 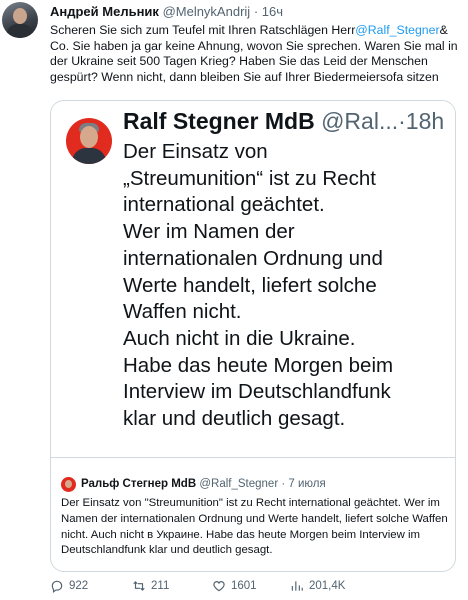 What do you see at coordinates (20, 20) in the screenshot?
I see `author-avatar` at bounding box center [20, 20].